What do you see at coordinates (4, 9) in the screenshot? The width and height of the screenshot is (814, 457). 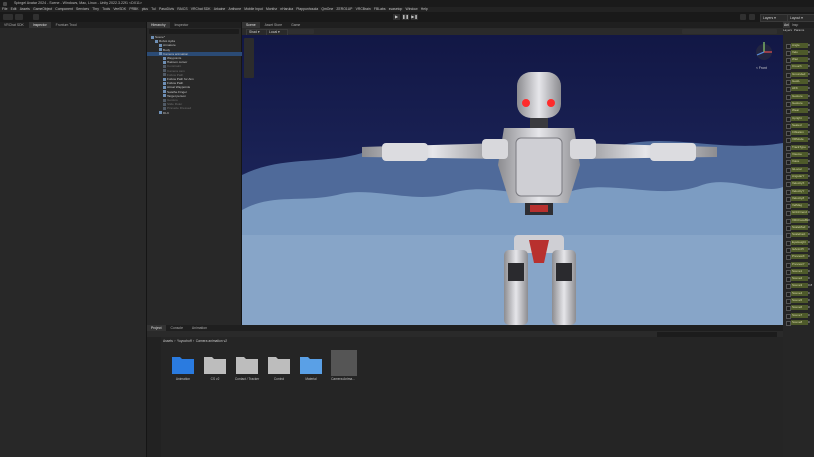 I see `menu-item: File` at bounding box center [4, 9].